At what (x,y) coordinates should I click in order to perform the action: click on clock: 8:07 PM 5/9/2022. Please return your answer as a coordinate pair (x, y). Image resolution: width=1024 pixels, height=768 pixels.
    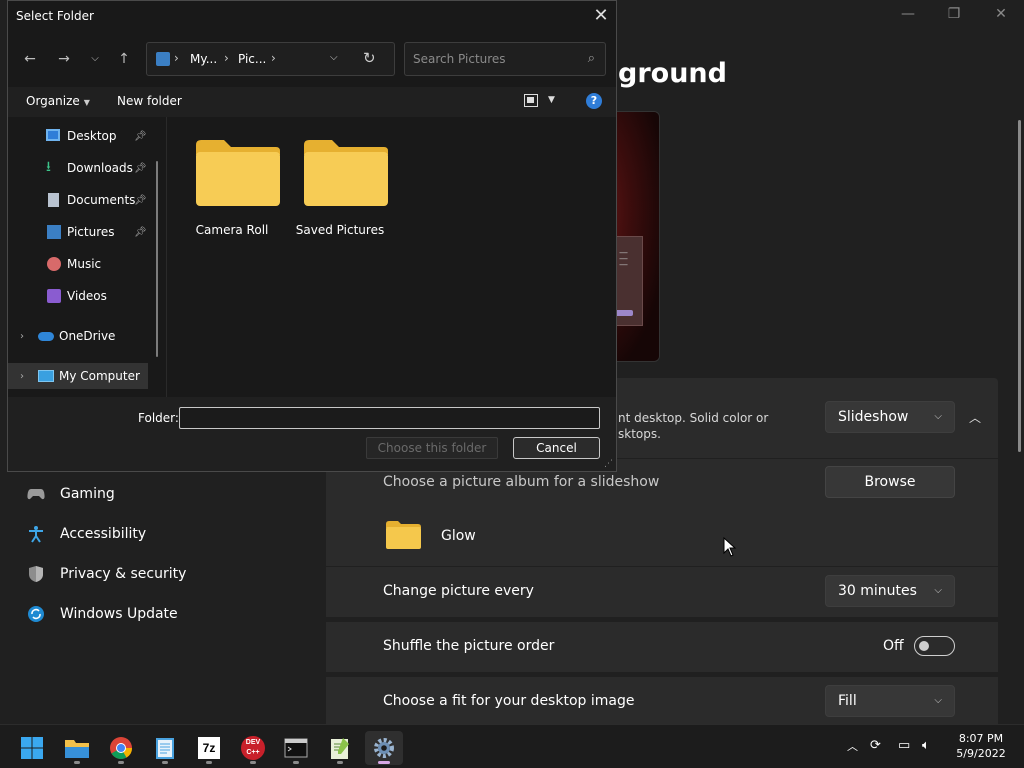
    Looking at the image, I should click on (981, 746).